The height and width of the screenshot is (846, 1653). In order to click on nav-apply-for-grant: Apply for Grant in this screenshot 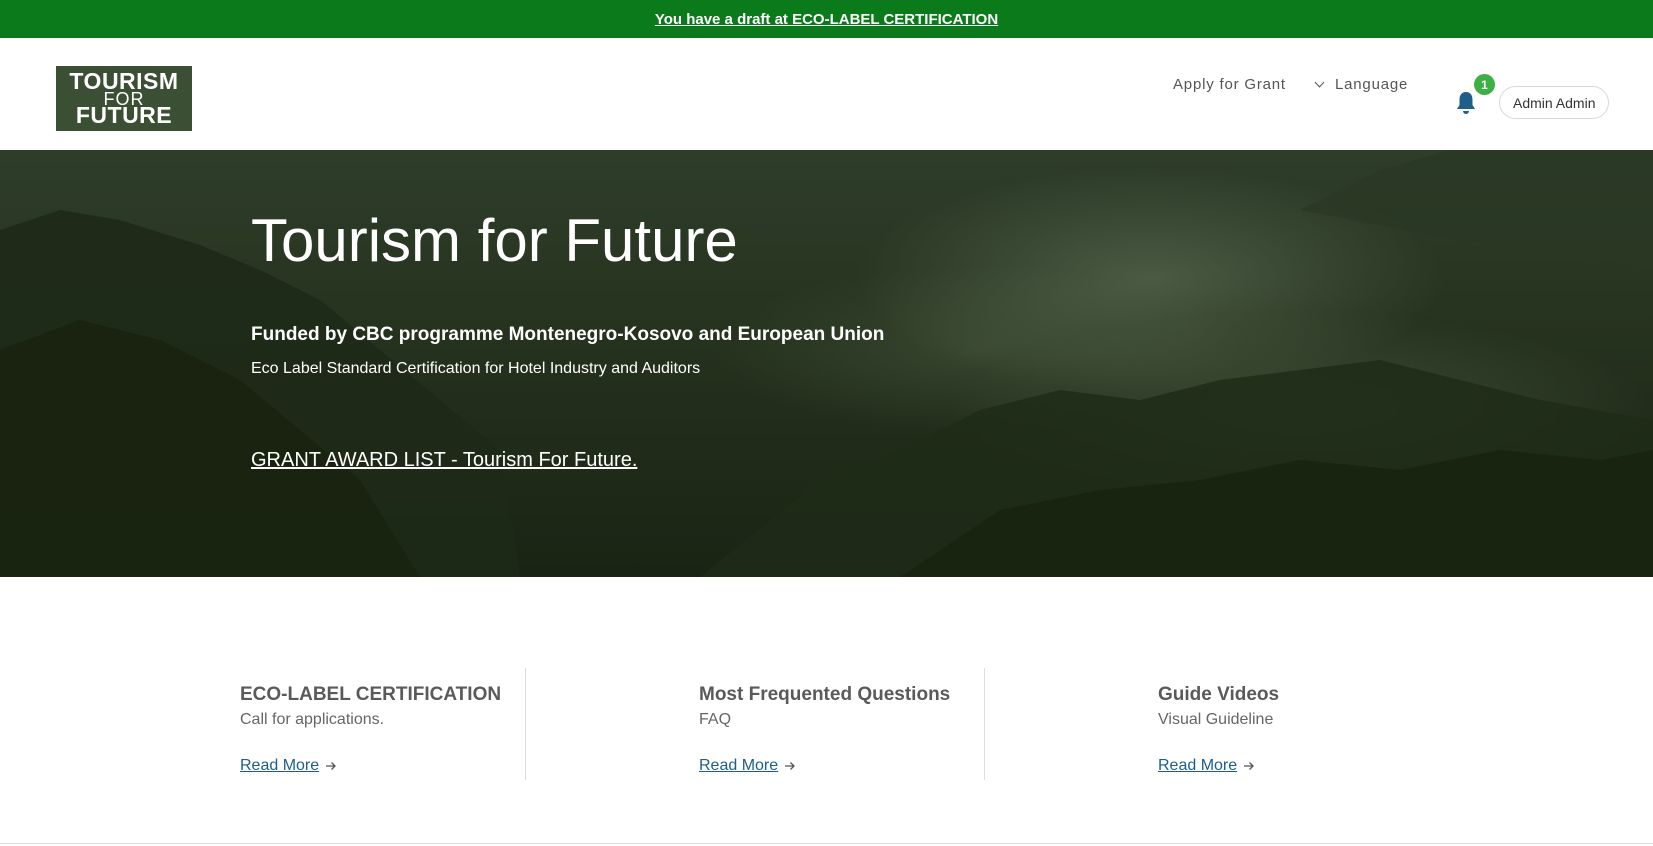, I will do `click(1229, 84)`.